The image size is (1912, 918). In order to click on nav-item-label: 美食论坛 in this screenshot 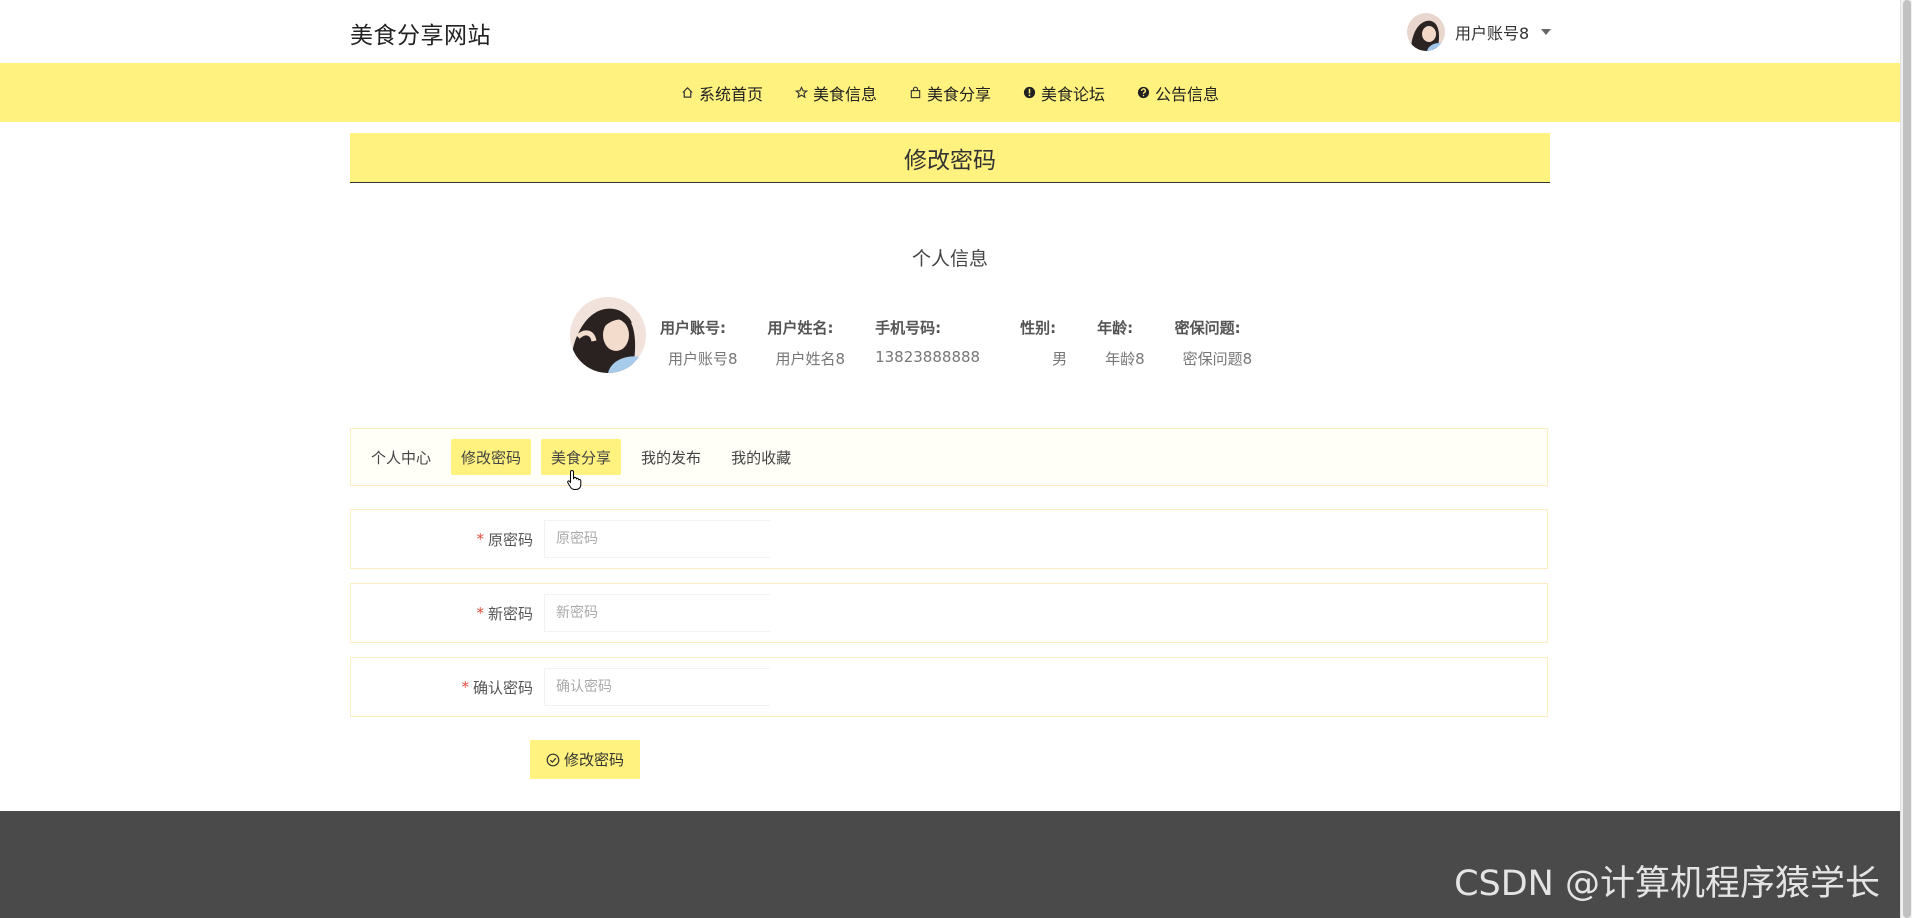, I will do `click(1073, 94)`.